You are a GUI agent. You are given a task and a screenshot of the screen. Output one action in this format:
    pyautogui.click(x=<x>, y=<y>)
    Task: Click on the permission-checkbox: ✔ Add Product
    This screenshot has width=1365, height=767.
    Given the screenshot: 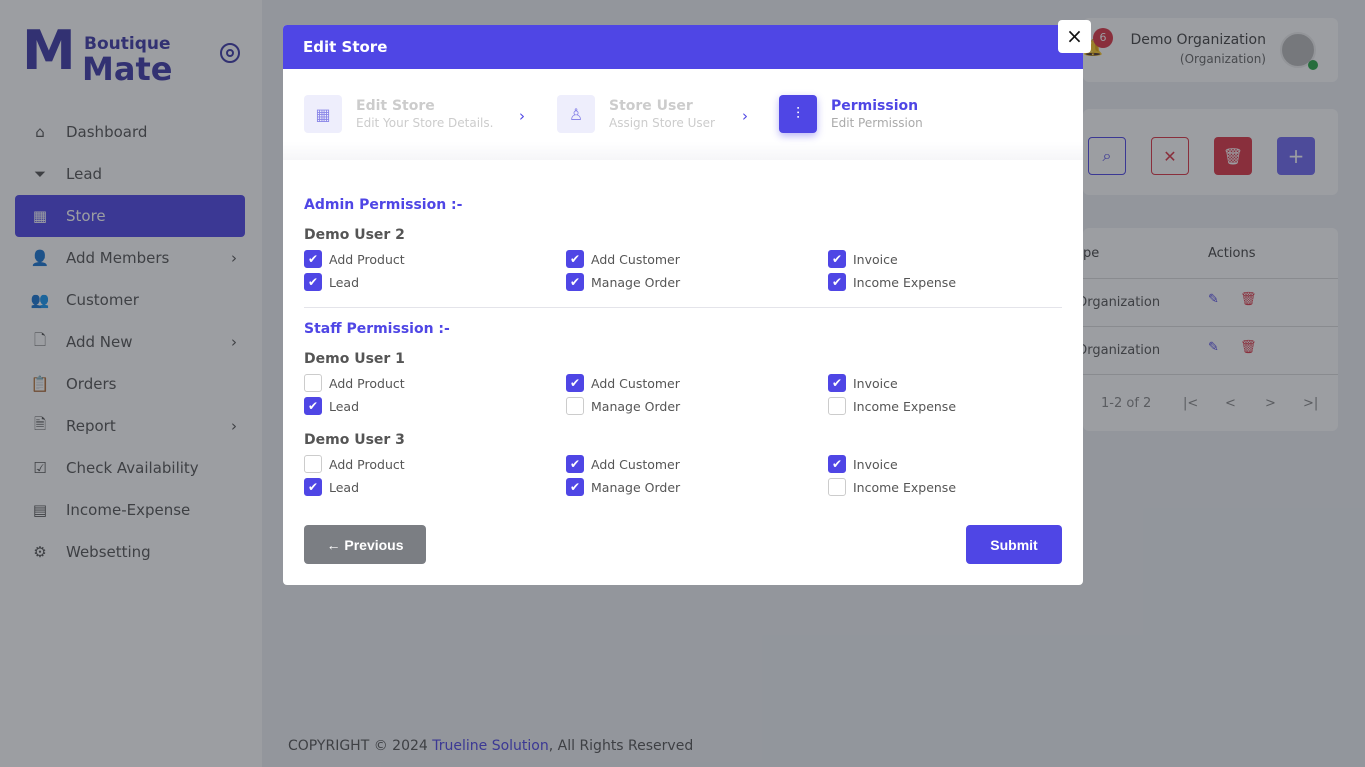 What is the action you would take?
    pyautogui.click(x=435, y=259)
    